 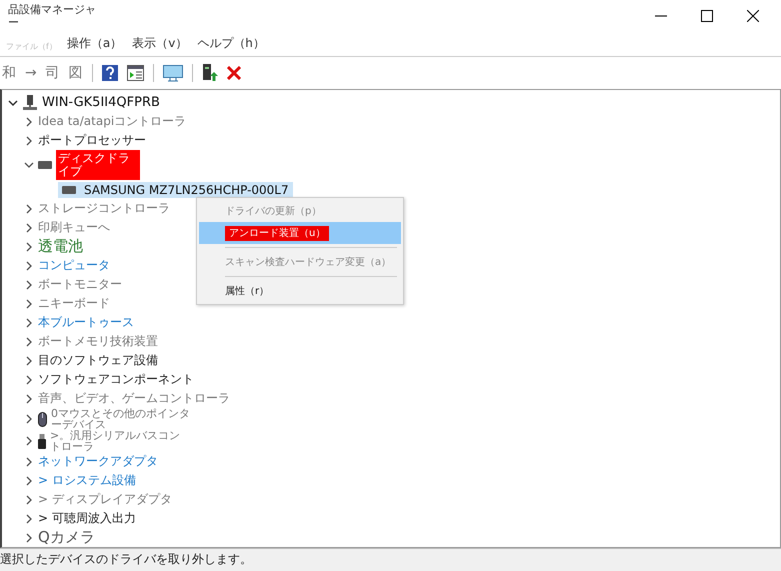 What do you see at coordinates (160, 43) in the screenshot?
I see `menu-item: 表示（v）` at bounding box center [160, 43].